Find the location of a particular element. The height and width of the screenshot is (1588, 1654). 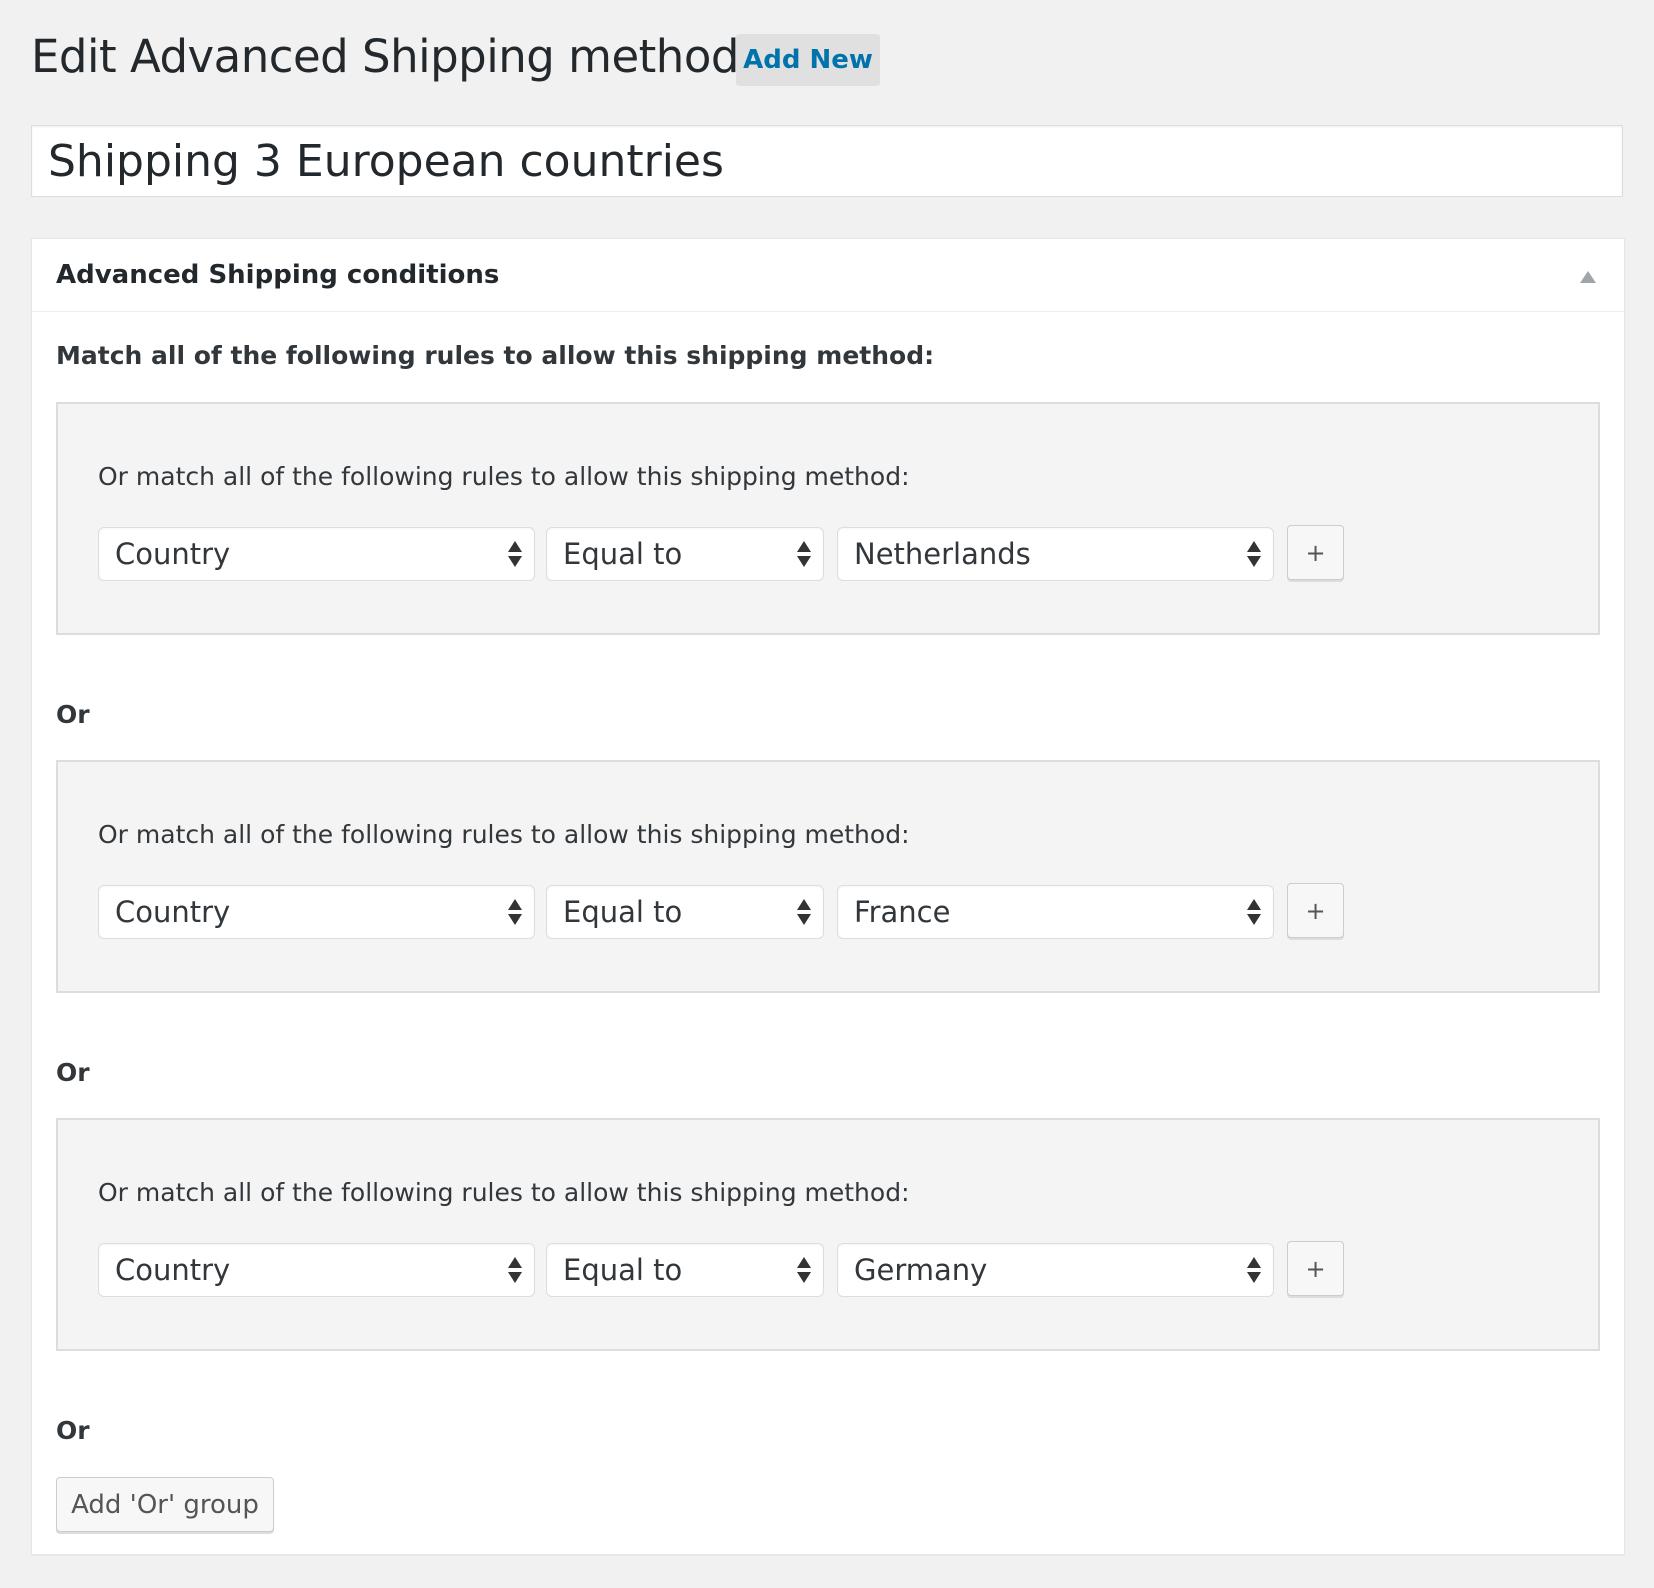

collapse-toggle-icon is located at coordinates (1588, 277).